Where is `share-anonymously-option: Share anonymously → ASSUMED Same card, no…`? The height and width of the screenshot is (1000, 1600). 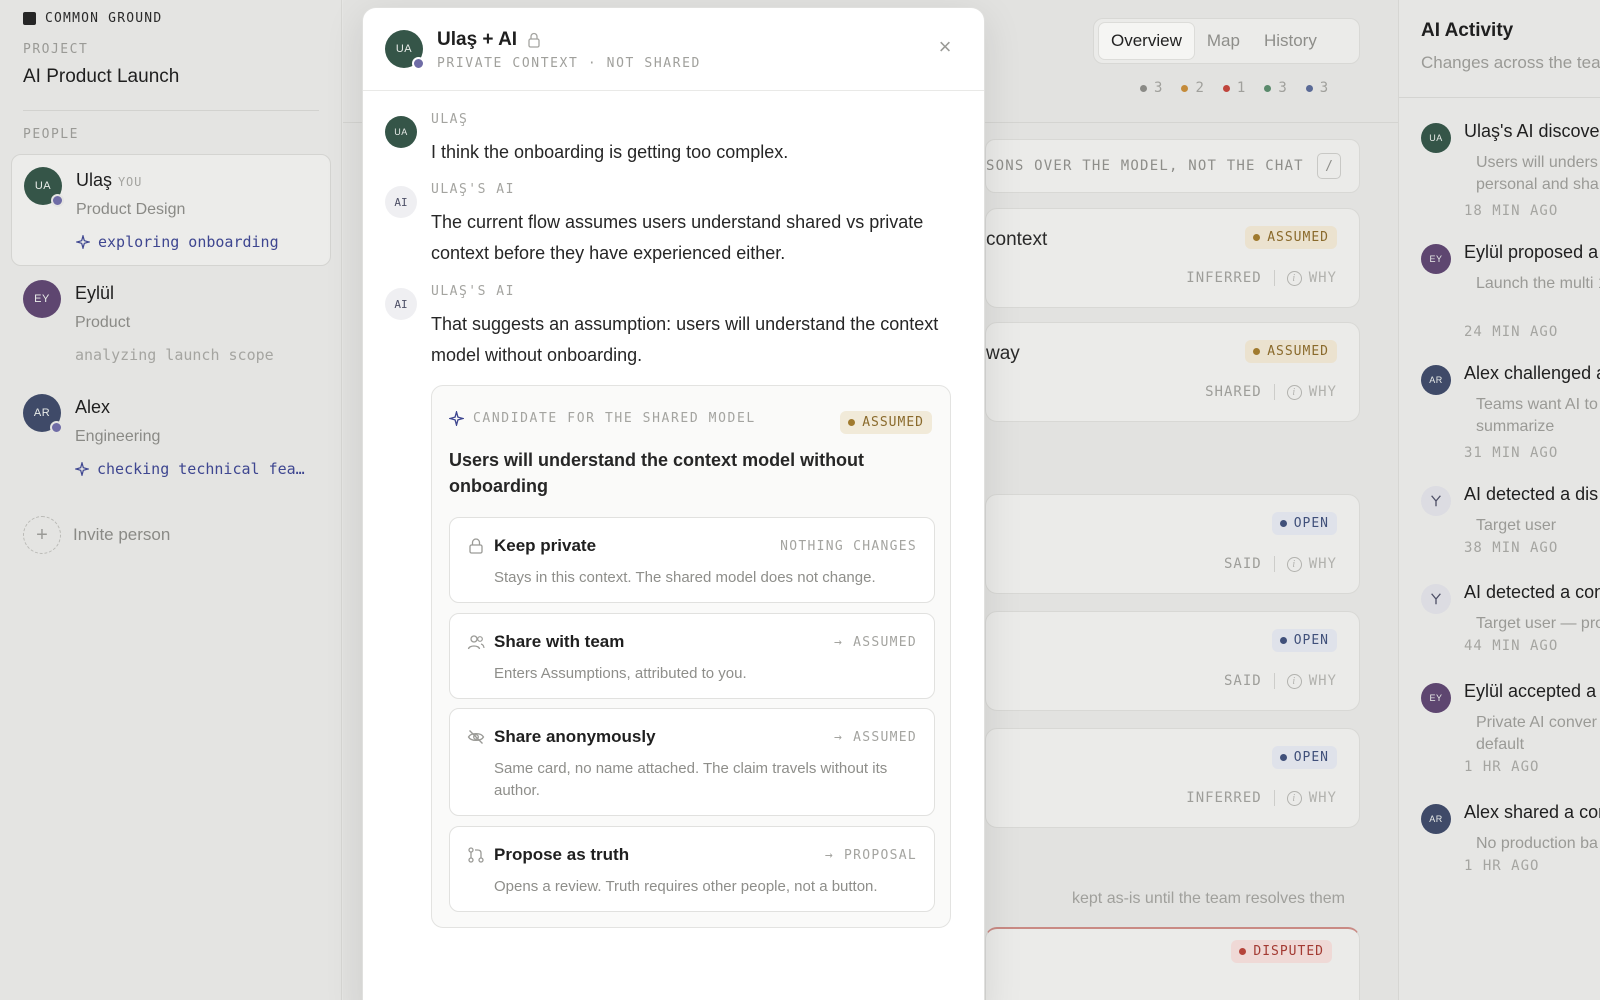 share-anonymously-option: Share anonymously → ASSUMED Same card, no… is located at coordinates (692, 762).